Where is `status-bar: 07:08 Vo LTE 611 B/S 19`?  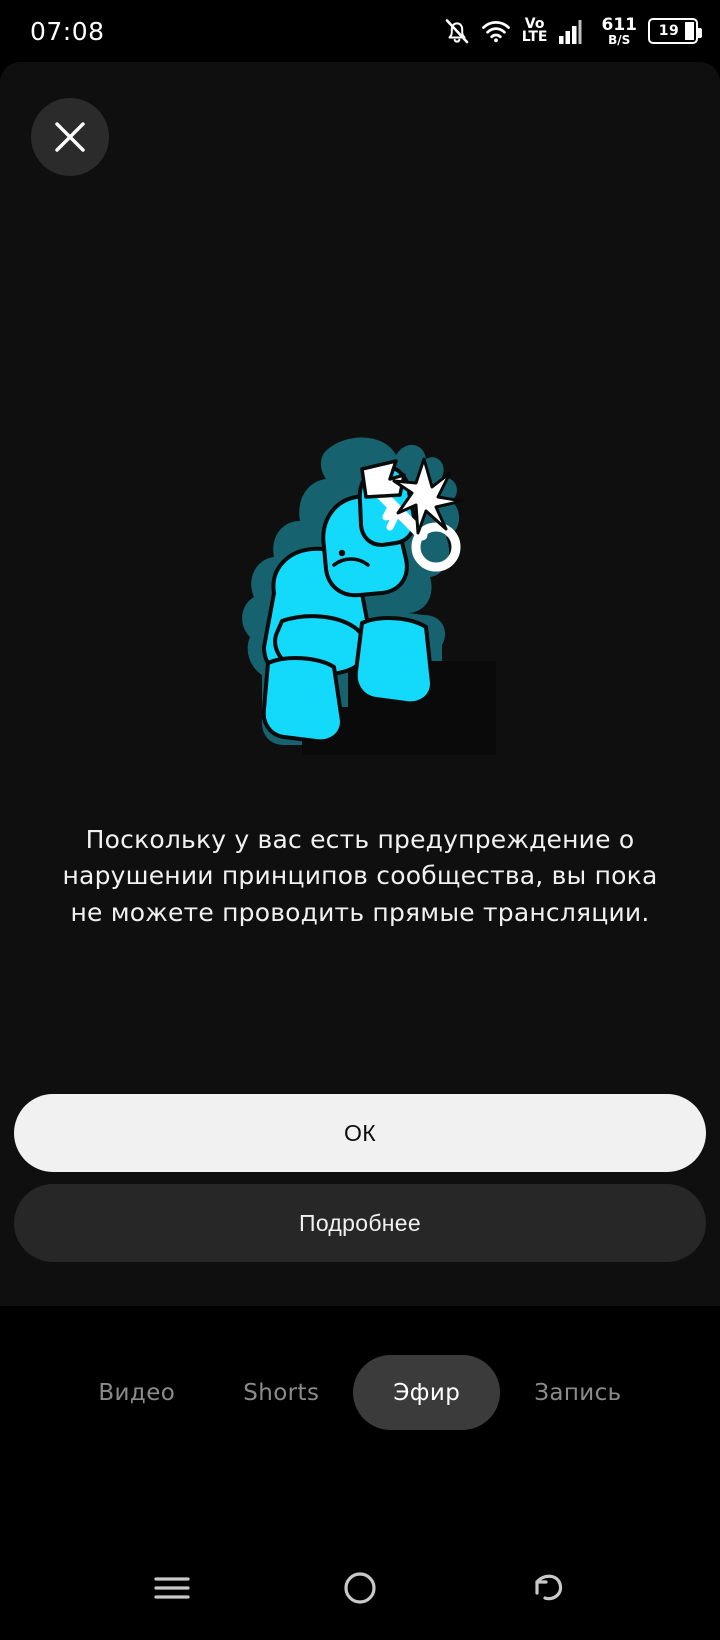 status-bar: 07:08 Vo LTE 611 B/S 19 is located at coordinates (360, 31).